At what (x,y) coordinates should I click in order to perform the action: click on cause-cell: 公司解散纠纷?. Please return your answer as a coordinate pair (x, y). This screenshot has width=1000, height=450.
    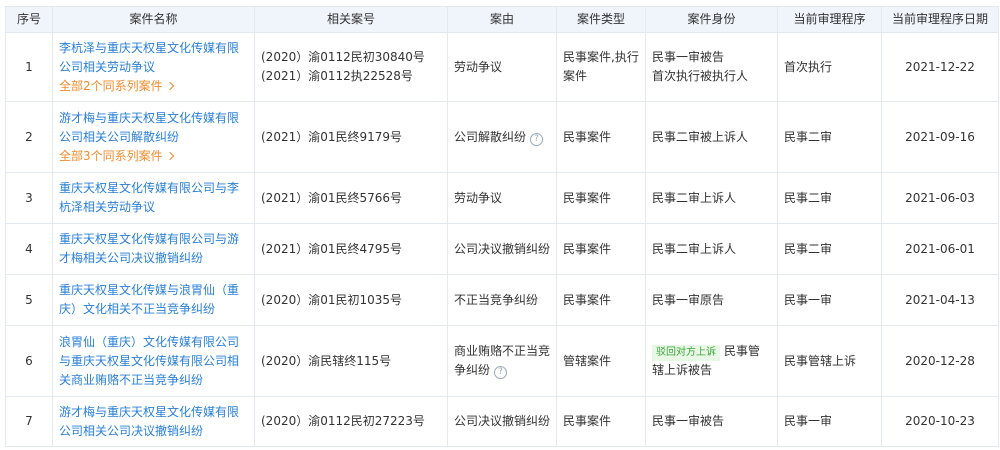
    Looking at the image, I should click on (502, 137).